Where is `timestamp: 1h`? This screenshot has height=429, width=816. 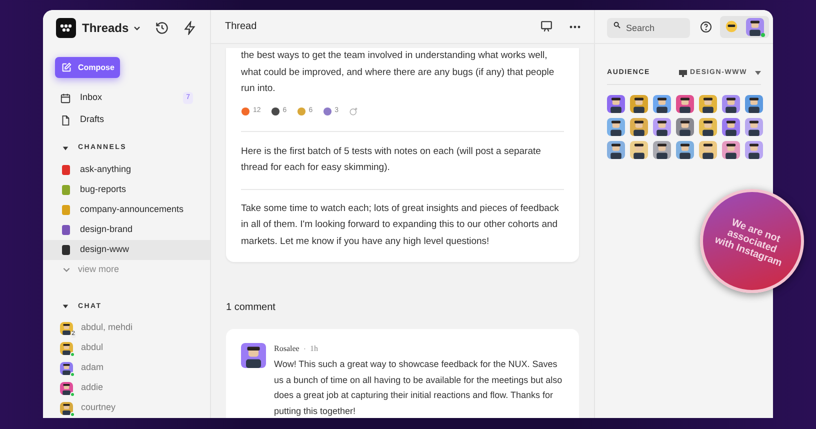
timestamp: 1h is located at coordinates (314, 349).